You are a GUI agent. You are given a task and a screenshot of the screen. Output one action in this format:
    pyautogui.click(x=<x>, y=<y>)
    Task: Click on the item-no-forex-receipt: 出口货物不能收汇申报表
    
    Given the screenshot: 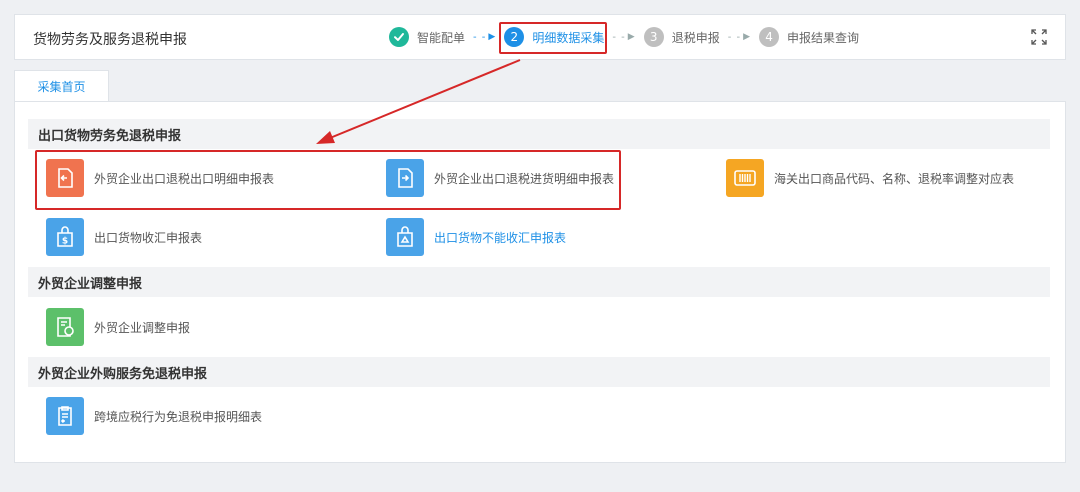 What is the action you would take?
    pyautogui.click(x=476, y=237)
    